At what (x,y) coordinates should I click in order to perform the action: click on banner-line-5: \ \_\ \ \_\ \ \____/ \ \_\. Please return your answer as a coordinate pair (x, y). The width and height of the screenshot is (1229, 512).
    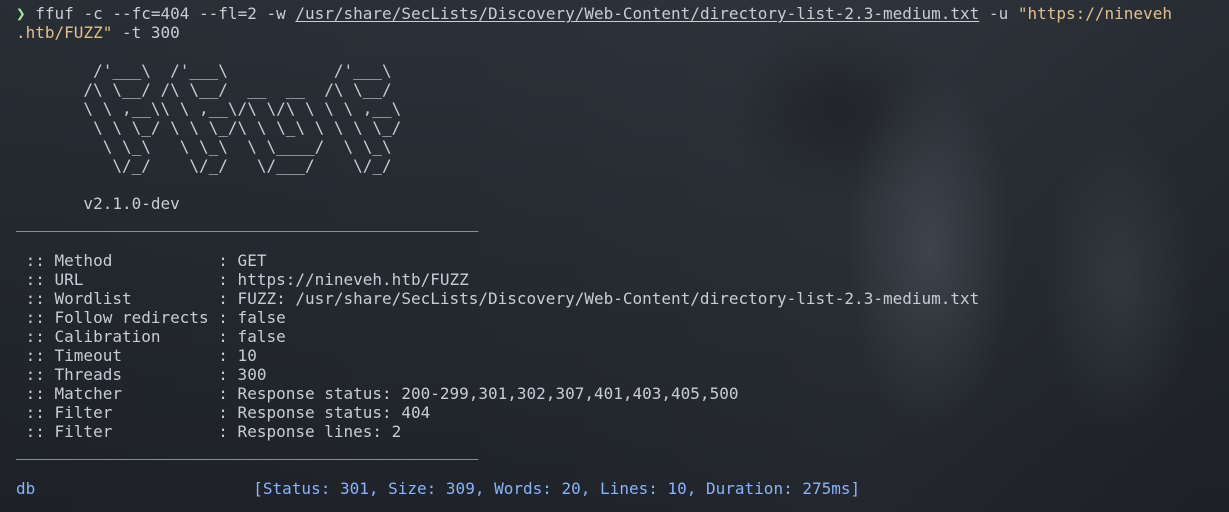
    Looking at the image, I should click on (204, 146).